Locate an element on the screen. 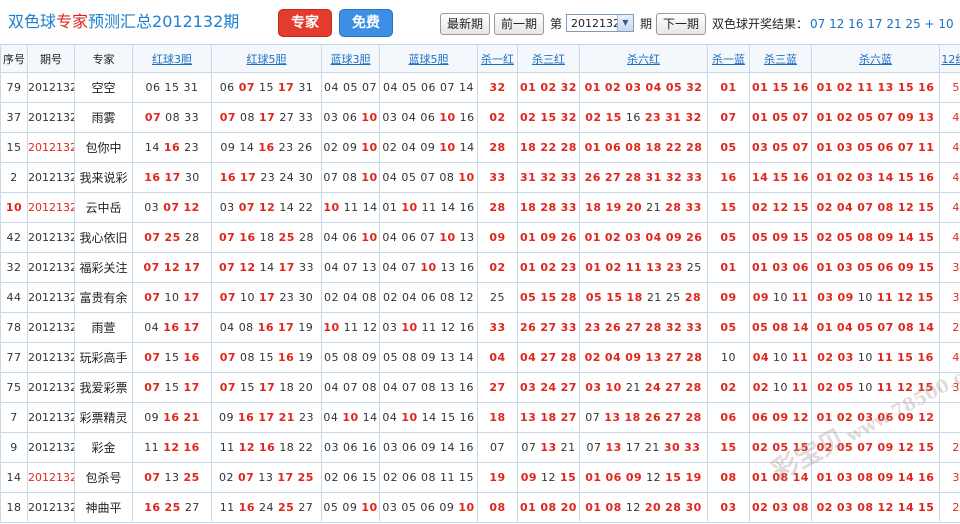  col-header-red3: 红球3胆 is located at coordinates (172, 58).